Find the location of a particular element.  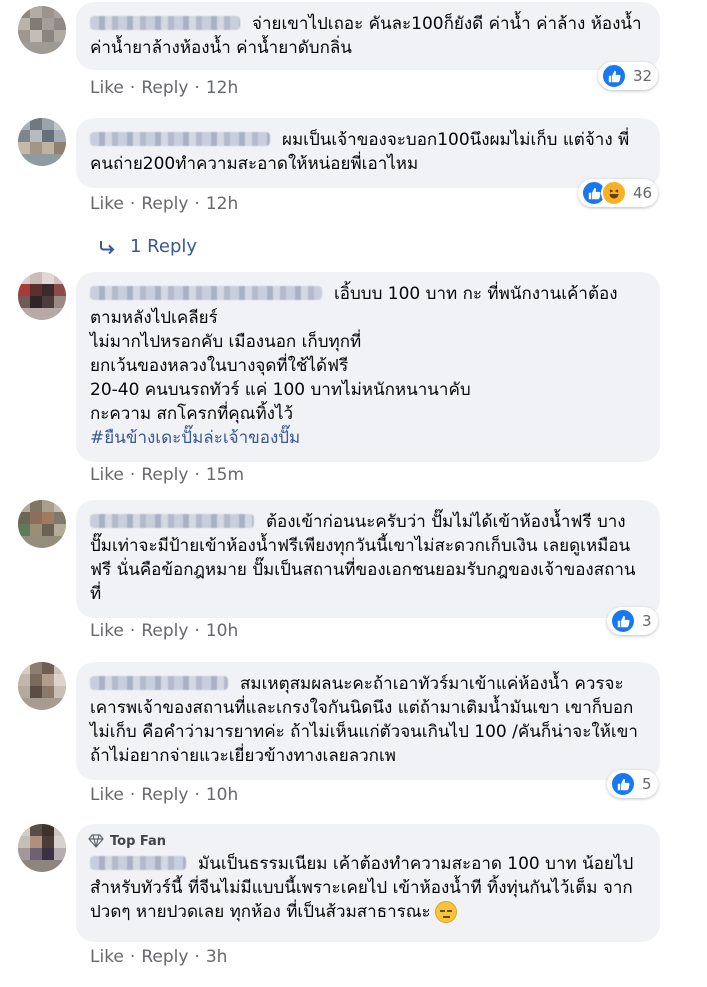

top-fan-badge: Top Fan is located at coordinates (367, 841).